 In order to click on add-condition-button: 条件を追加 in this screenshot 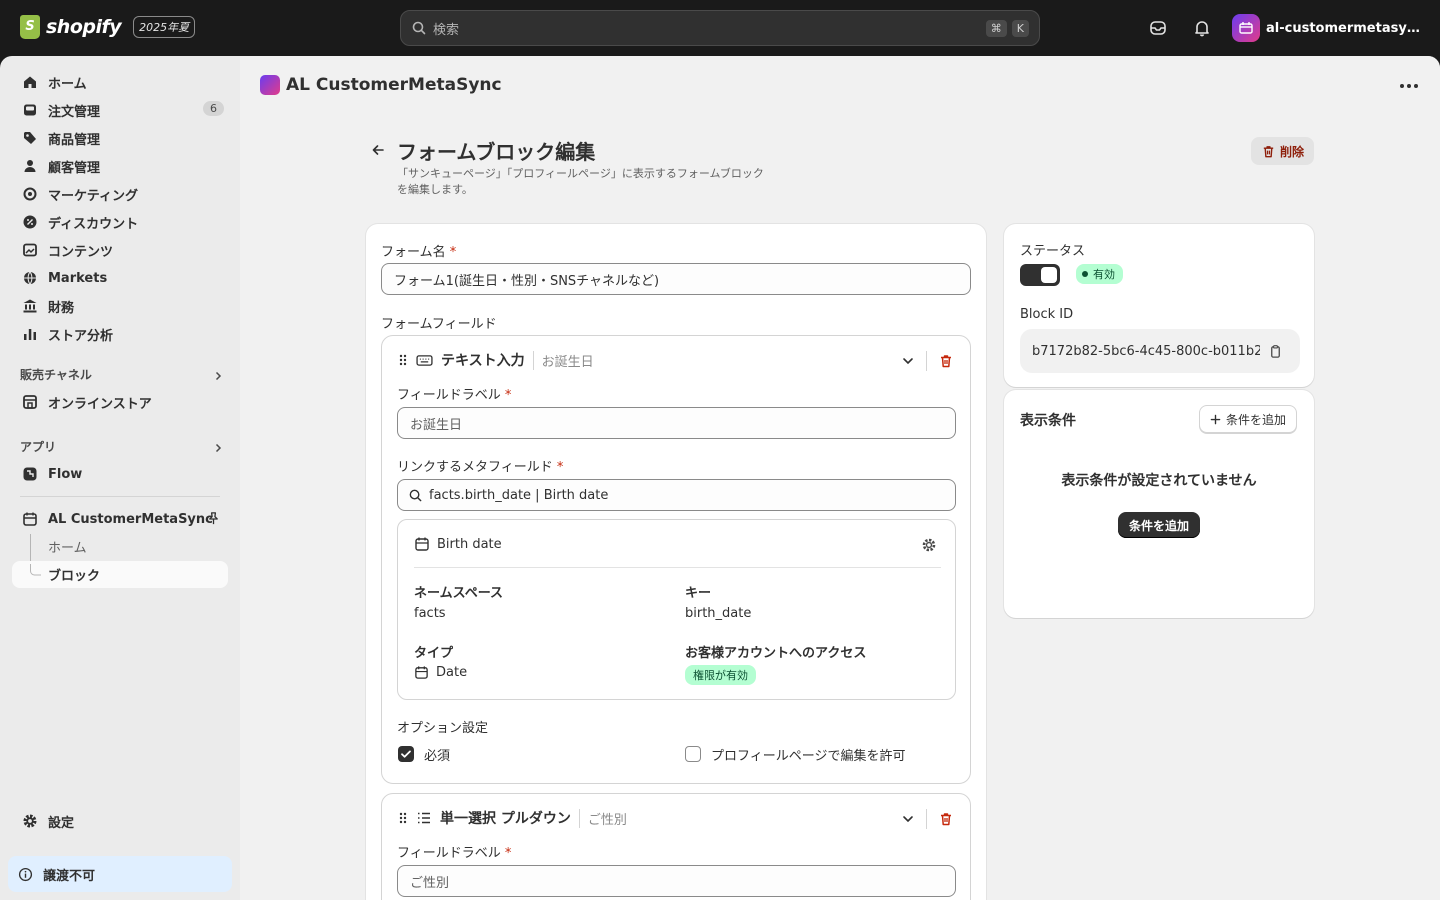, I will do `click(1248, 419)`.